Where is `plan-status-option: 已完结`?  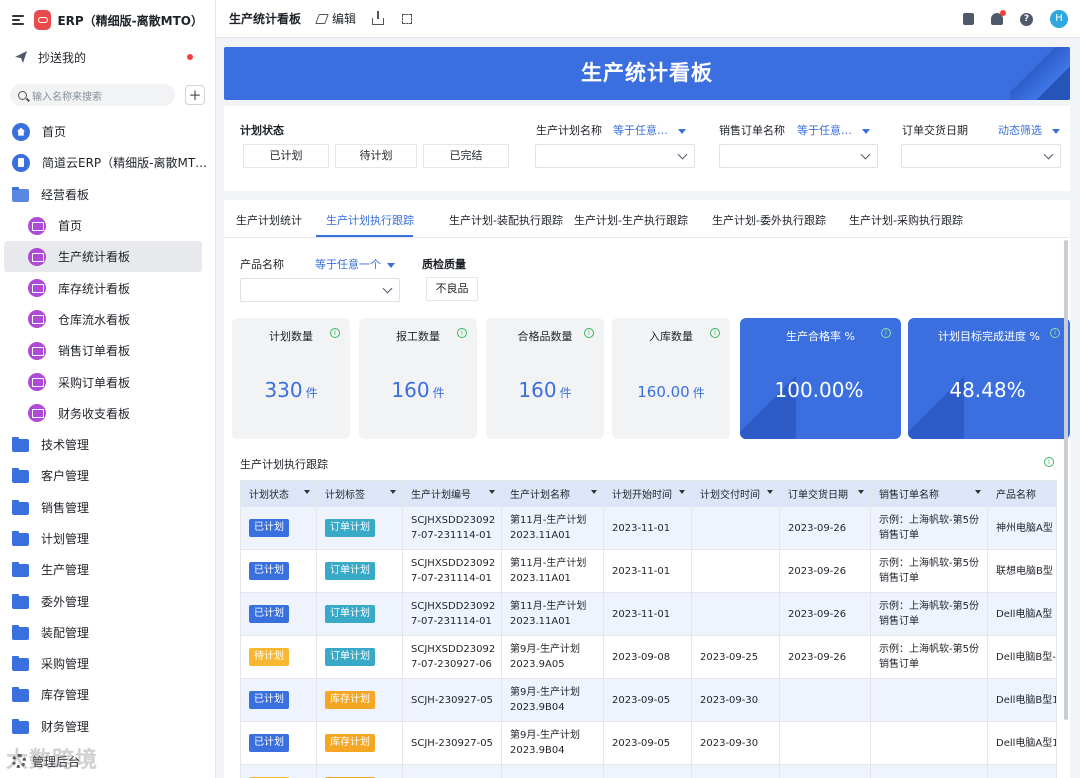
plan-status-option: 已完结 is located at coordinates (466, 156).